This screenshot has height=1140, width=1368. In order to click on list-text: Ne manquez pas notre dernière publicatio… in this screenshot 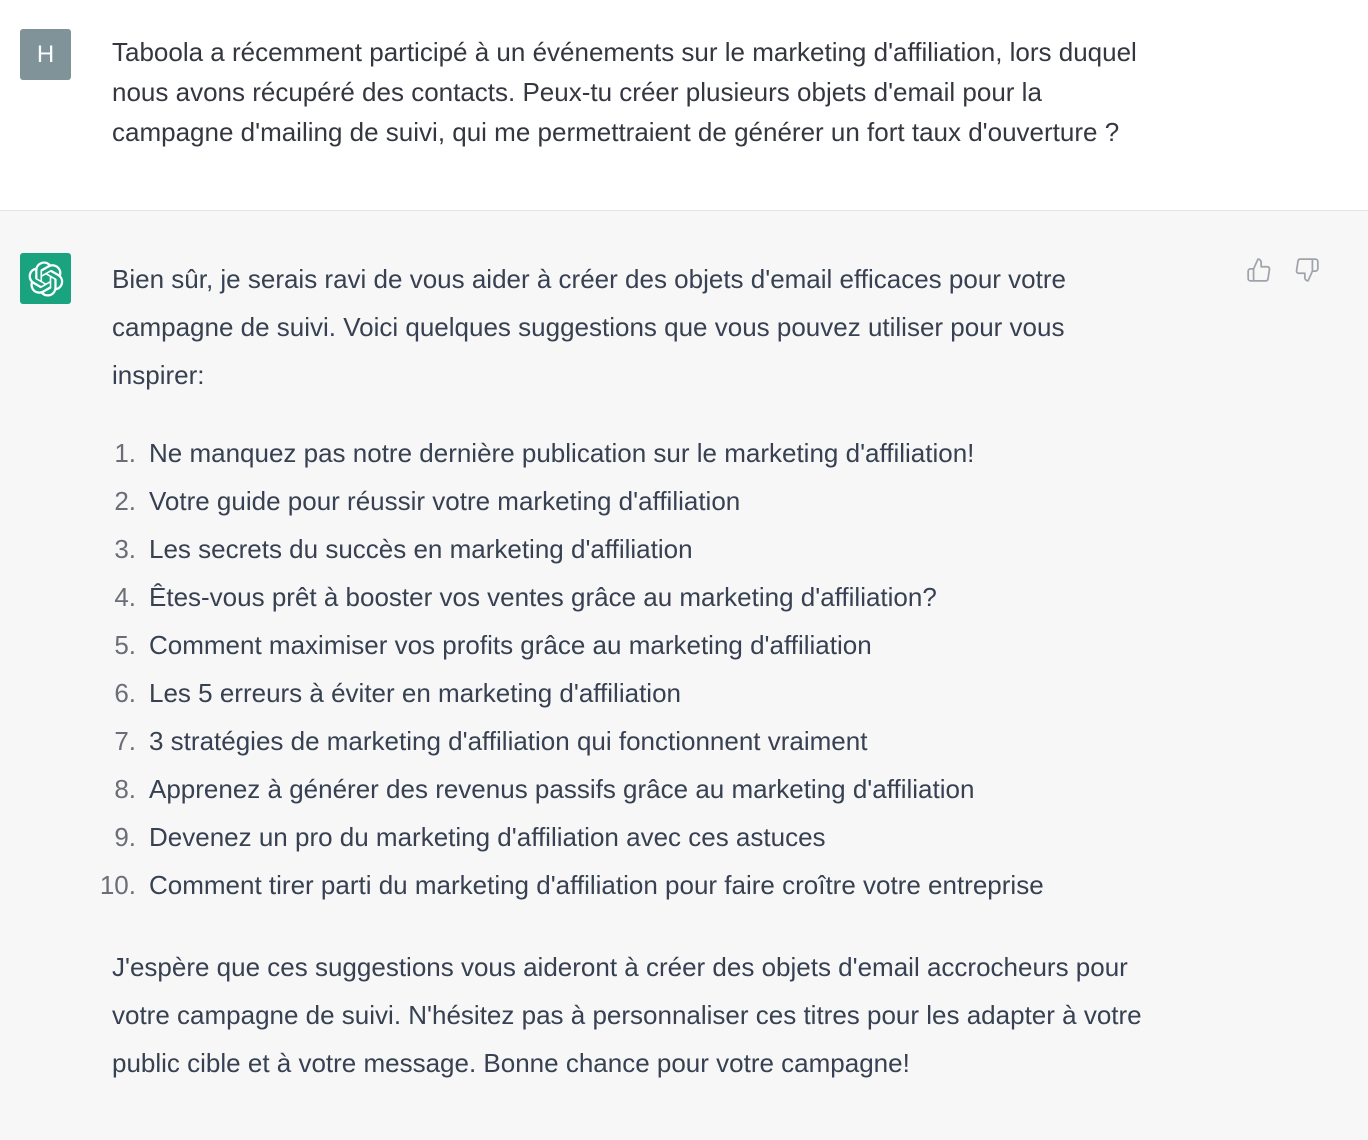, I will do `click(562, 453)`.